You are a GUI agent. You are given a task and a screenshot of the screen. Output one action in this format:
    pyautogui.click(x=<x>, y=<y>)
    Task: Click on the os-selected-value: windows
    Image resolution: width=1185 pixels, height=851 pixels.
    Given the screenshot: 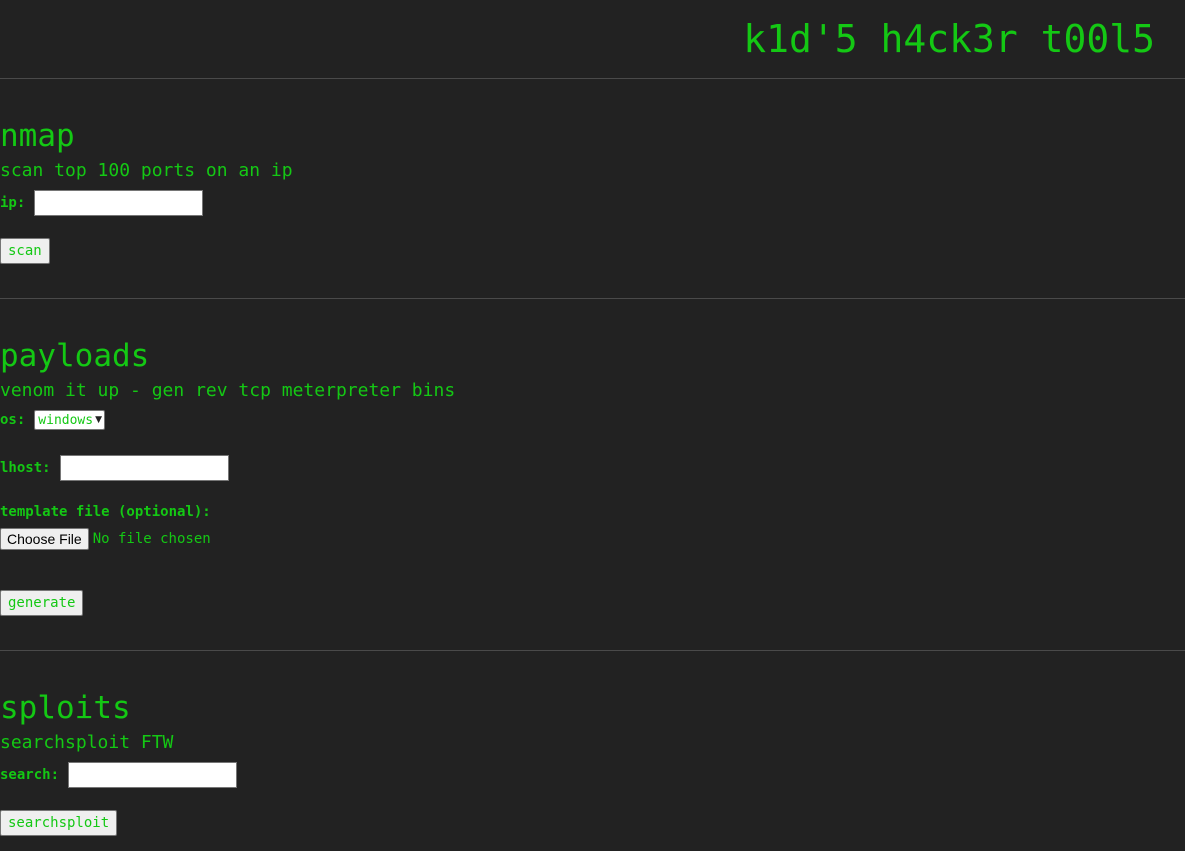 What is the action you would take?
    pyautogui.click(x=66, y=420)
    